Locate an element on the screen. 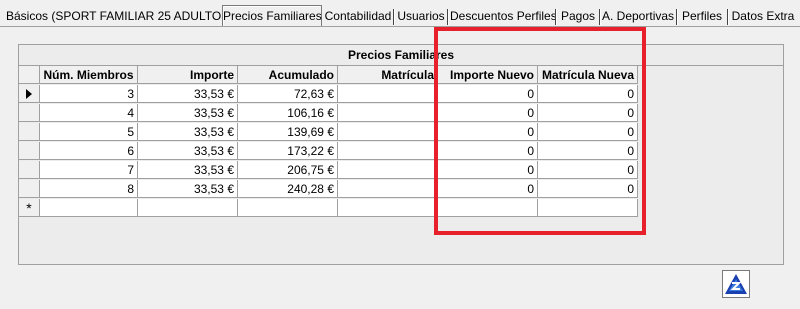 This screenshot has height=309, width=800. tab-a-deportivas: A. Deportivas is located at coordinates (638, 16).